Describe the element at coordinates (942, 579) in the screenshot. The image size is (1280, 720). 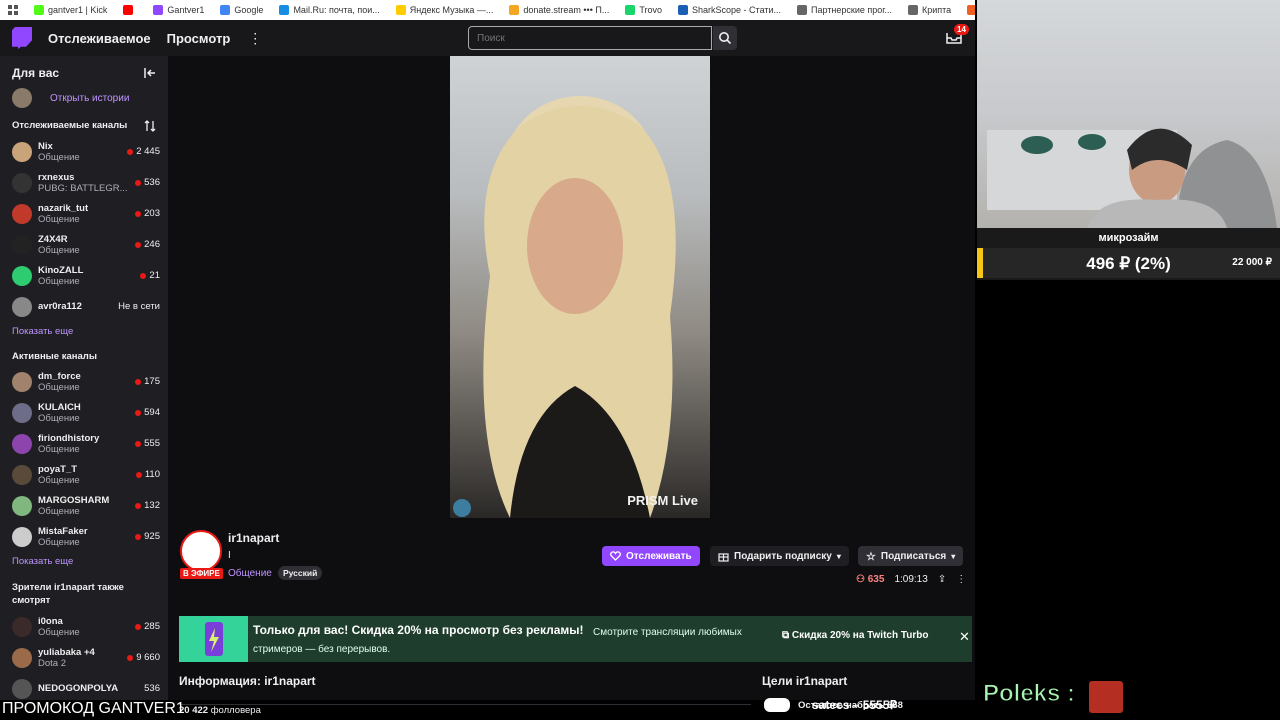
I see `share-icon: ⇪` at that location.